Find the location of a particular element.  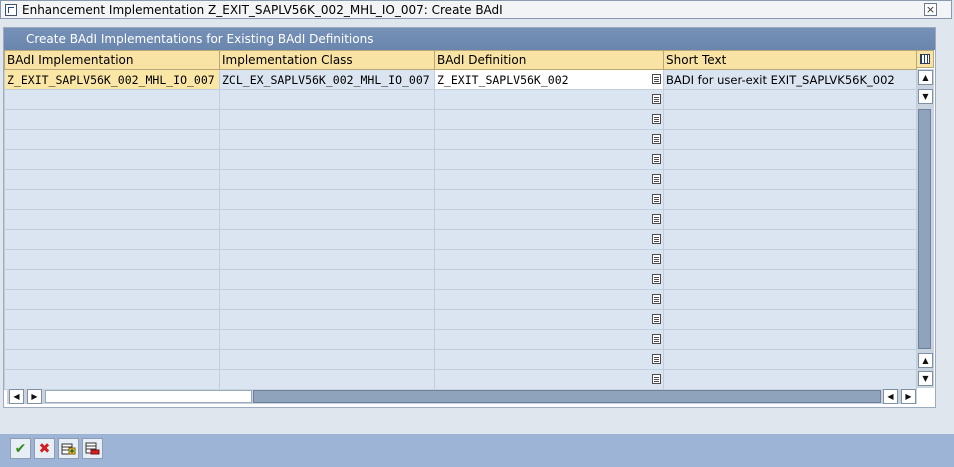

cancel-button: ✖ is located at coordinates (44, 448).